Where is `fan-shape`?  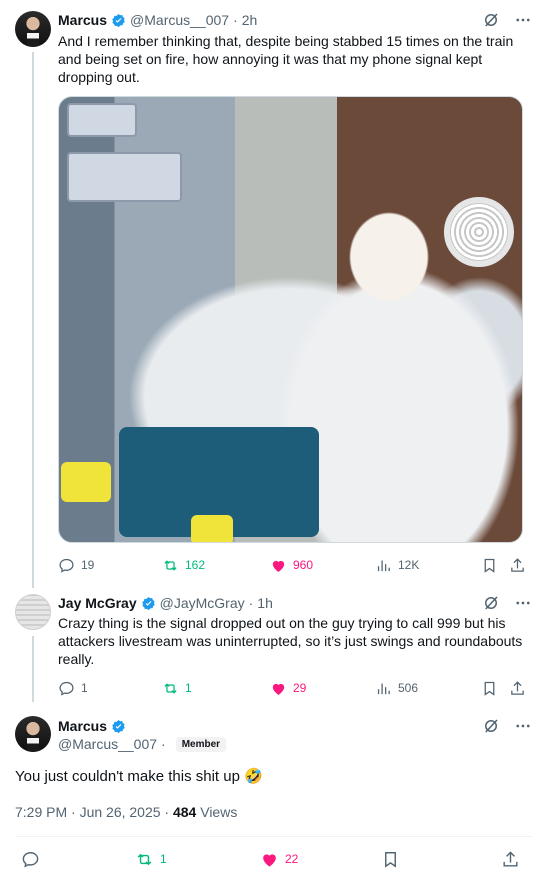 fan-shape is located at coordinates (479, 232).